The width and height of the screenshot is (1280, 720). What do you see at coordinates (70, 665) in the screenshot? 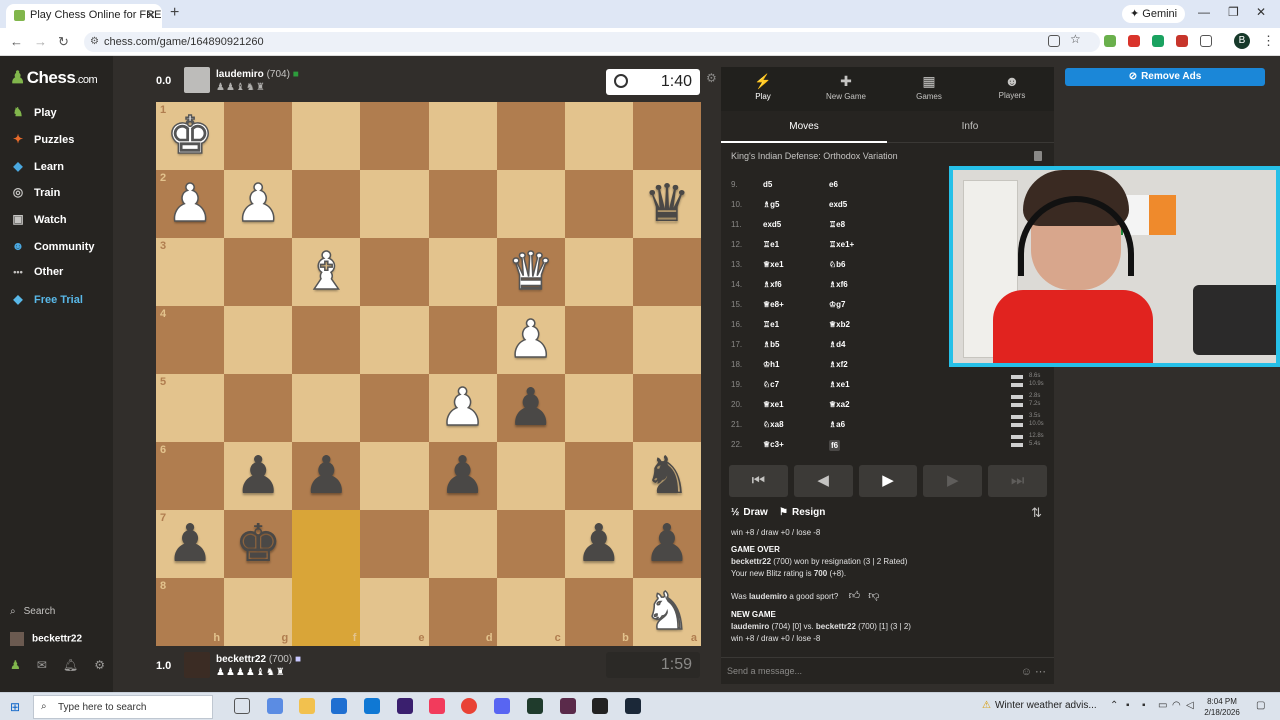
I see `notifications-icon: 🔔︎` at bounding box center [70, 665].